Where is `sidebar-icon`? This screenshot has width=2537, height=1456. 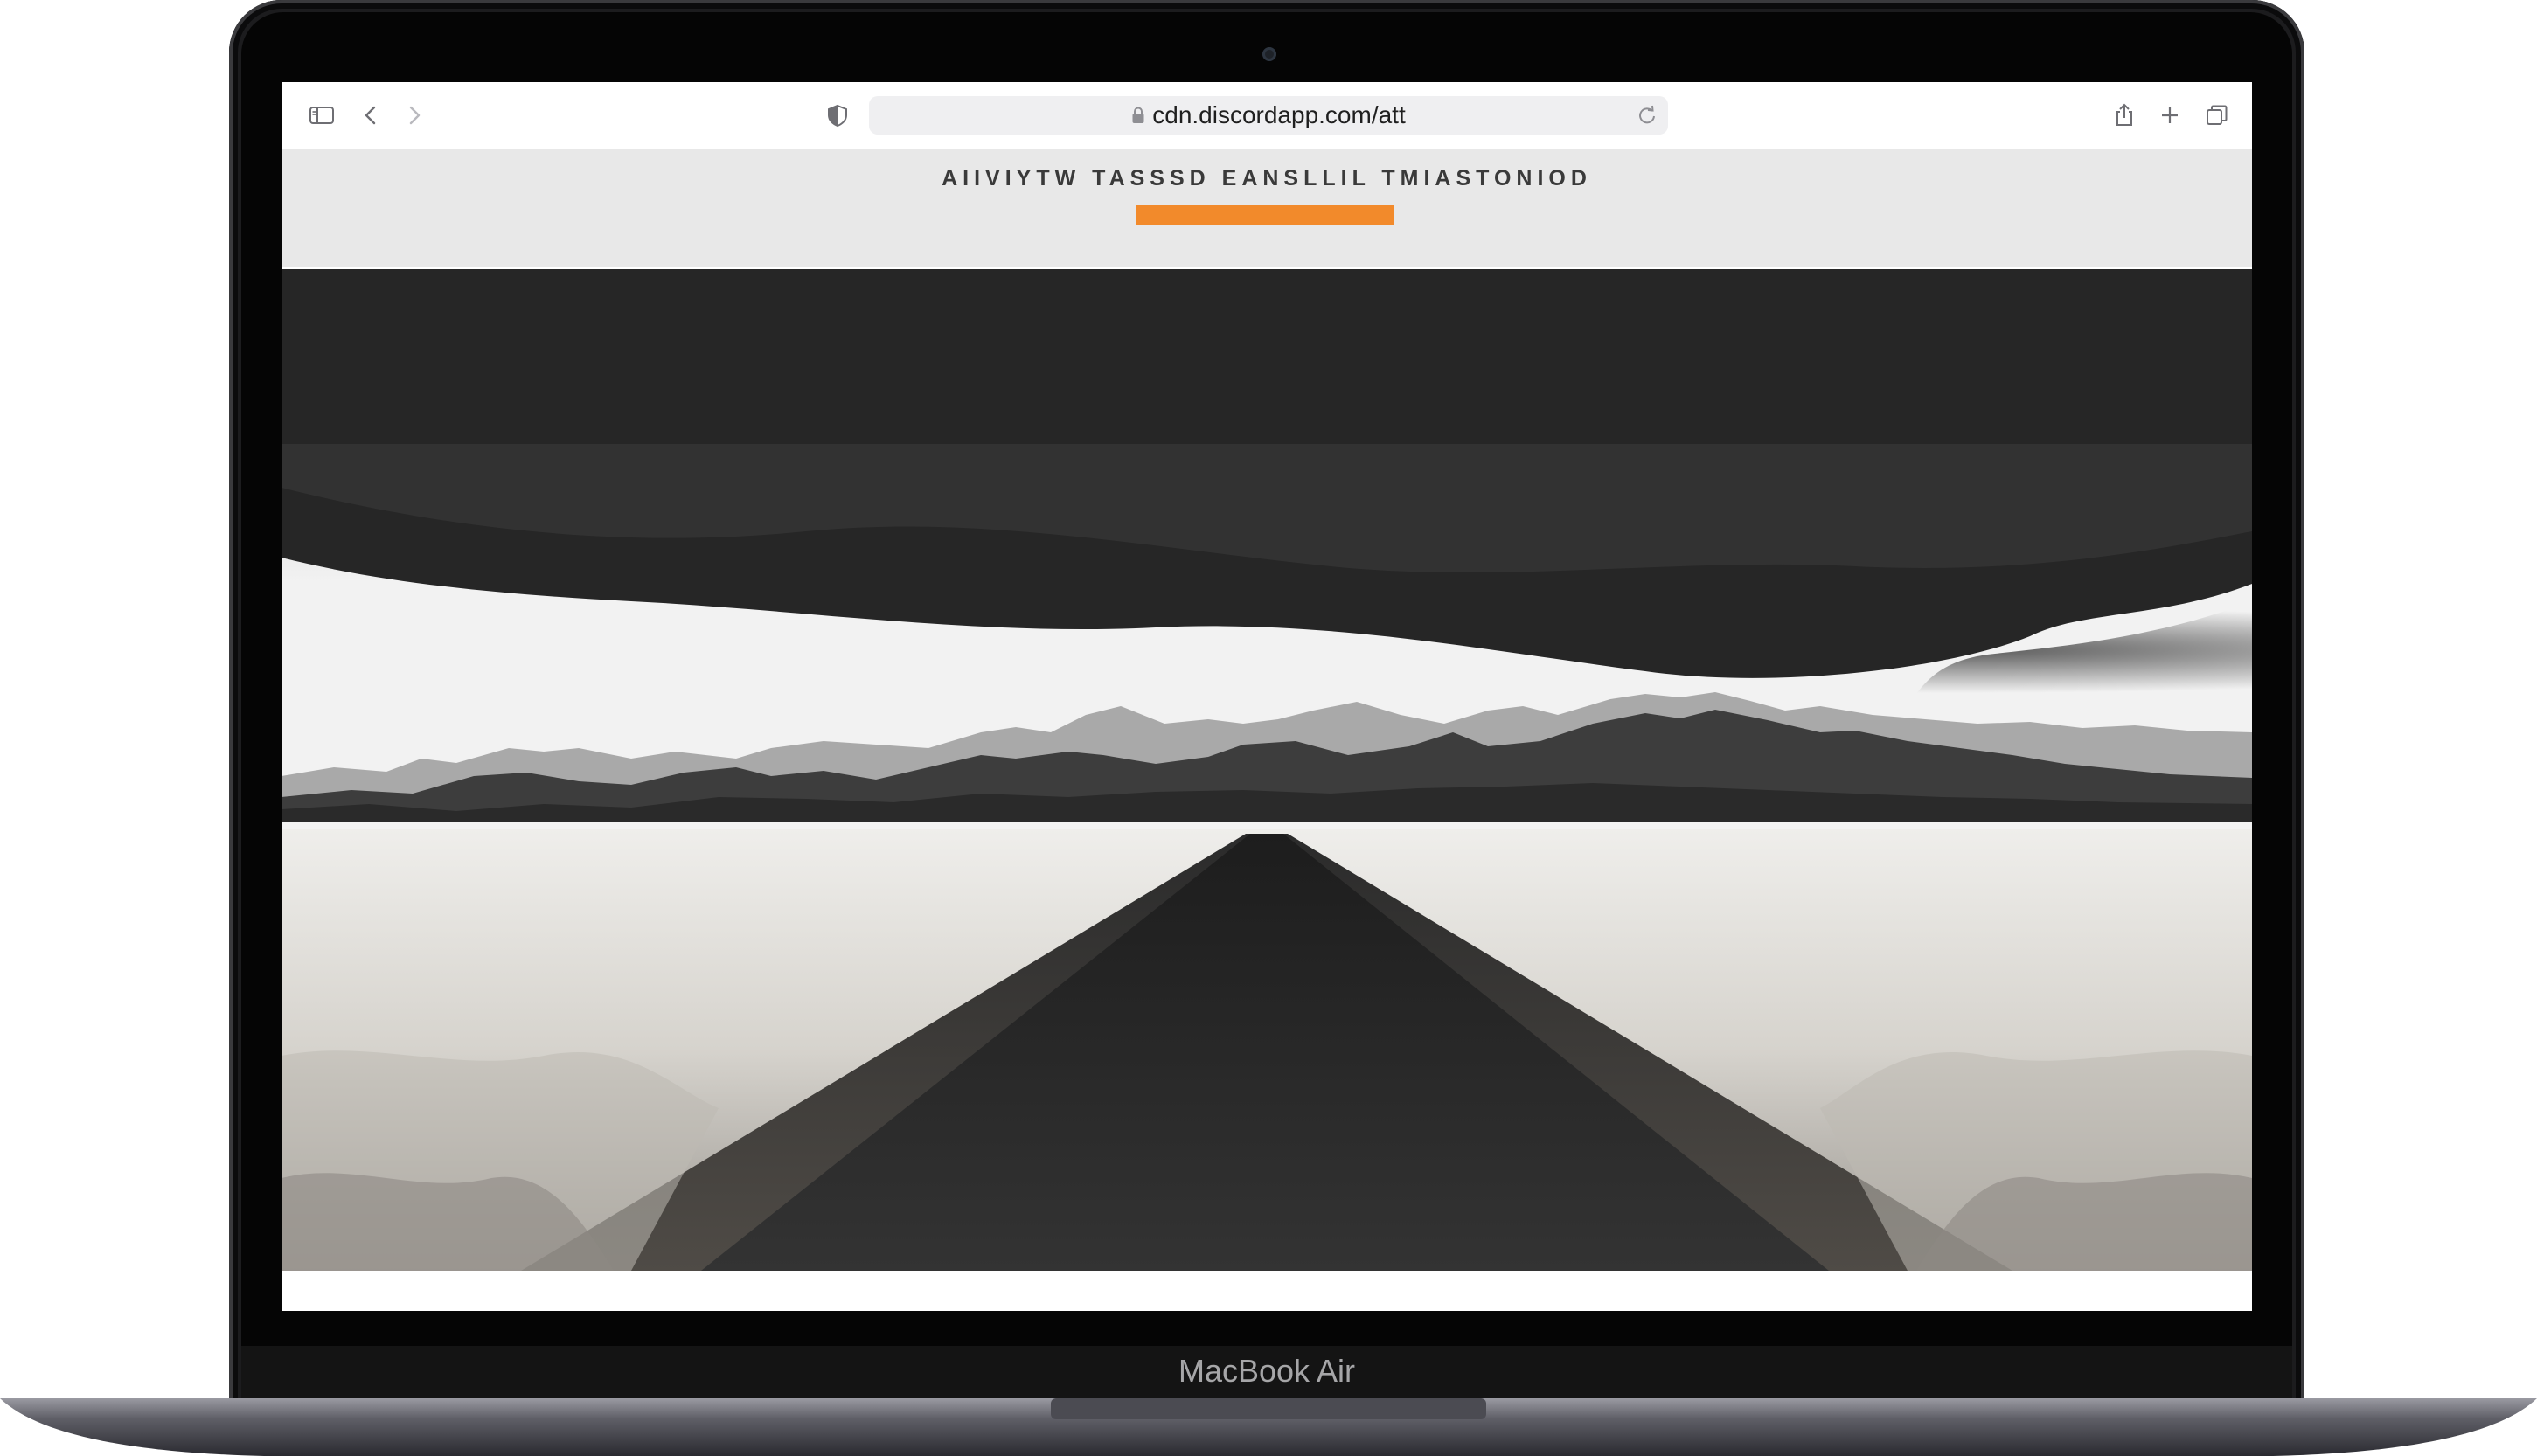
sidebar-icon is located at coordinates (321, 115).